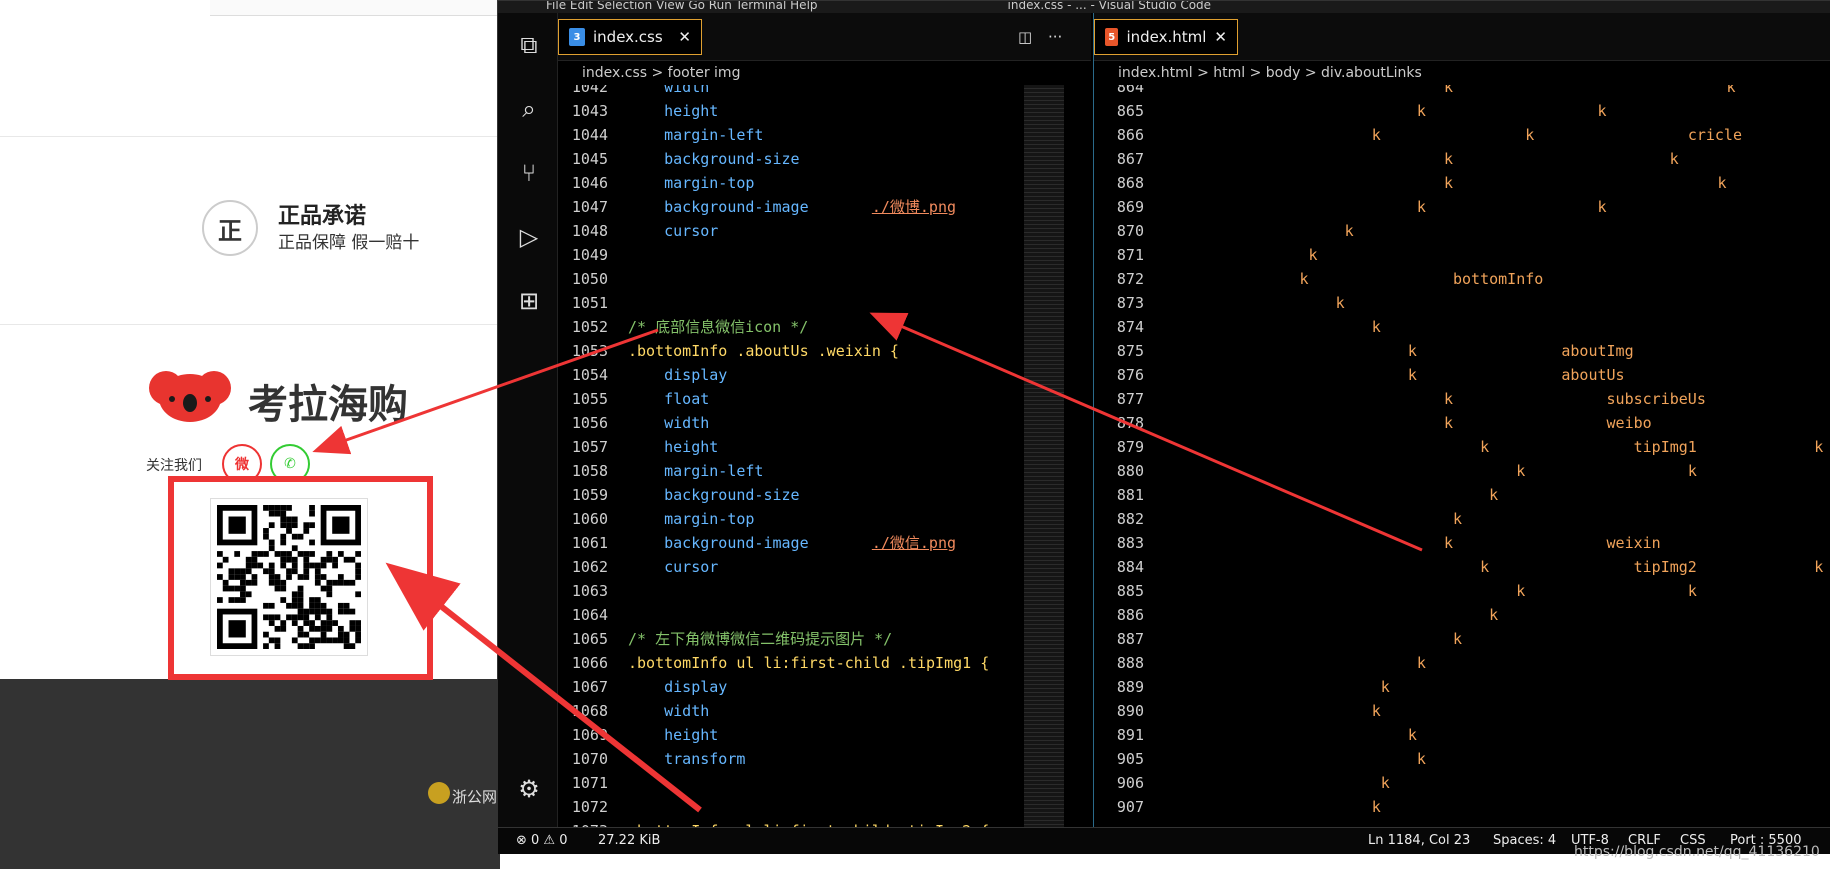  What do you see at coordinates (1697, 852) in the screenshot?
I see `watermark-text: https://blog.csdn.net/qq_41136210` at bounding box center [1697, 852].